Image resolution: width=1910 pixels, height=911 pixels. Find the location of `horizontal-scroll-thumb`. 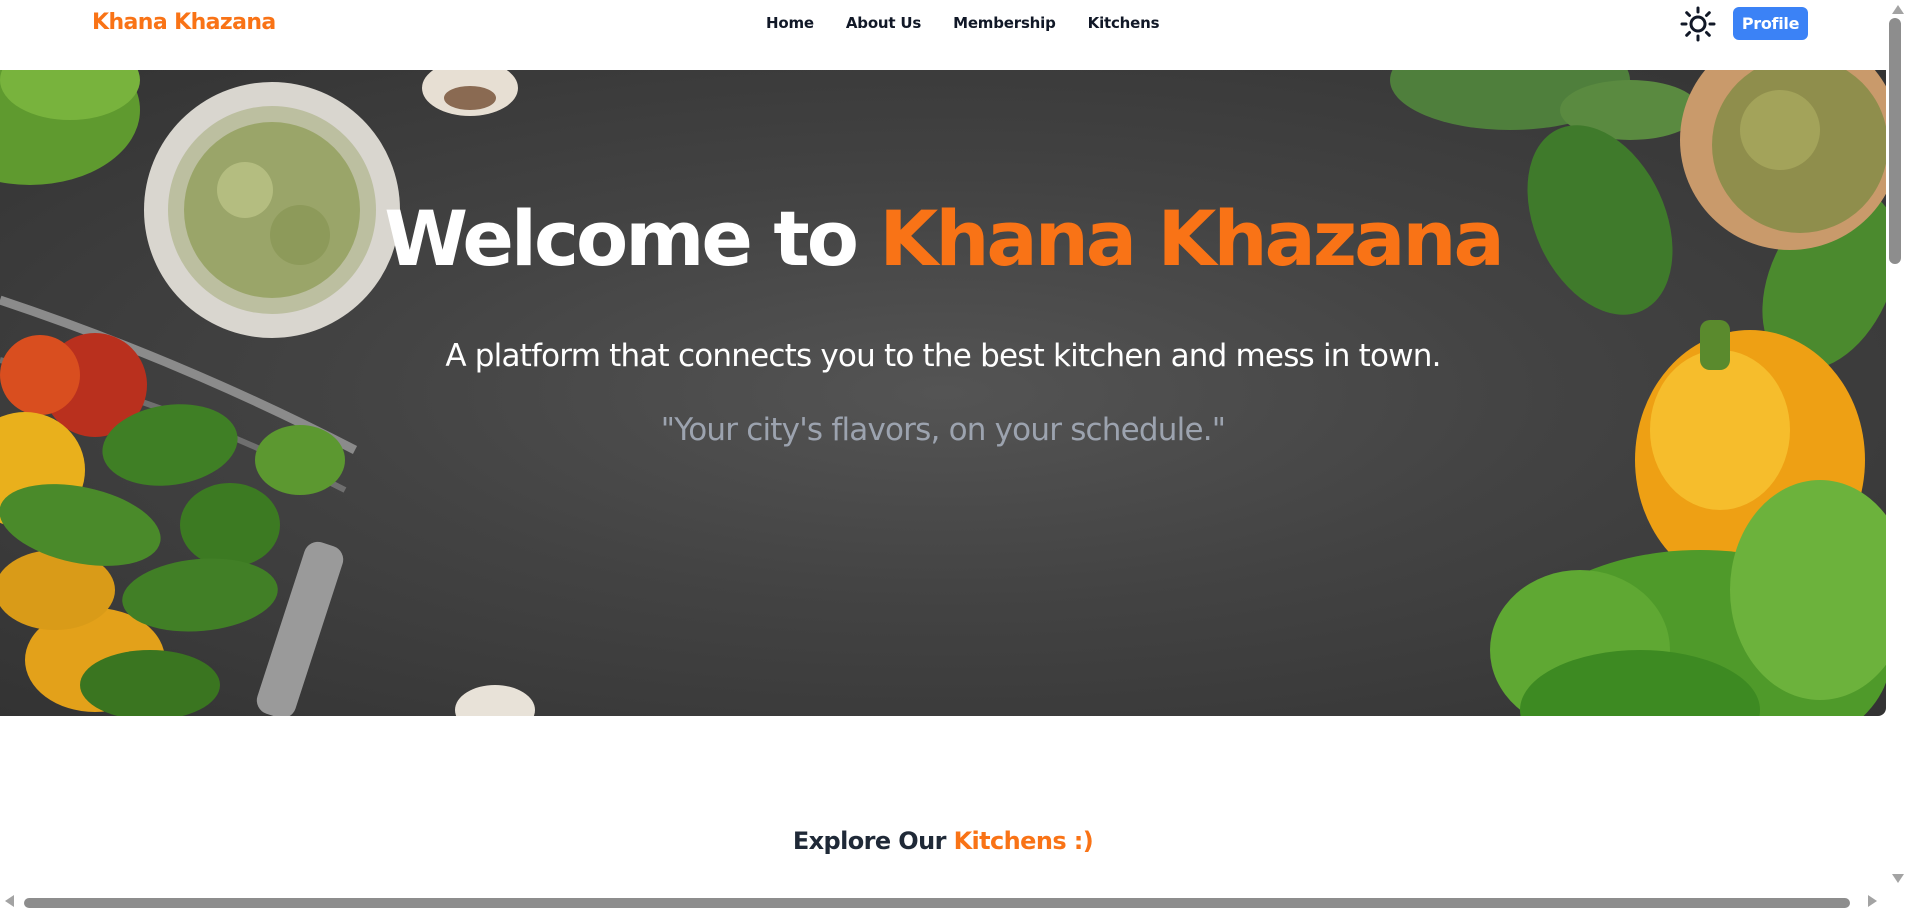

horizontal-scroll-thumb is located at coordinates (937, 903).